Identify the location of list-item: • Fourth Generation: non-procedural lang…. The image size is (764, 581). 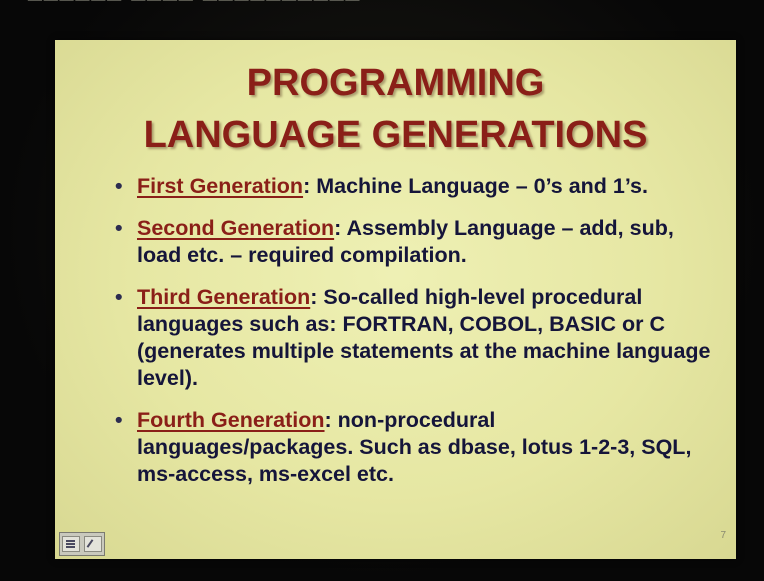
(415, 447).